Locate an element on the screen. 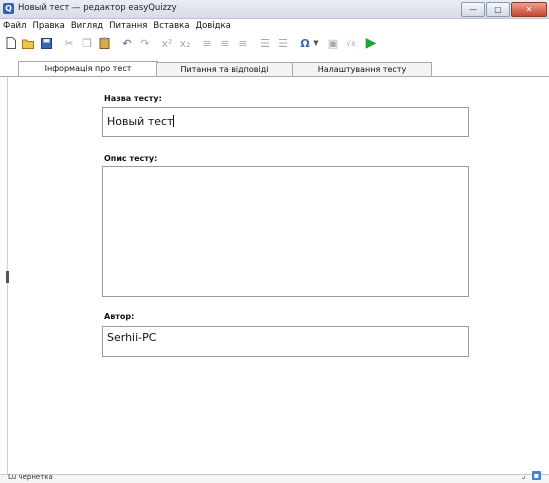 This screenshot has width=549, height=483. window-controls: — ▢ ✕ is located at coordinates (504, 9).